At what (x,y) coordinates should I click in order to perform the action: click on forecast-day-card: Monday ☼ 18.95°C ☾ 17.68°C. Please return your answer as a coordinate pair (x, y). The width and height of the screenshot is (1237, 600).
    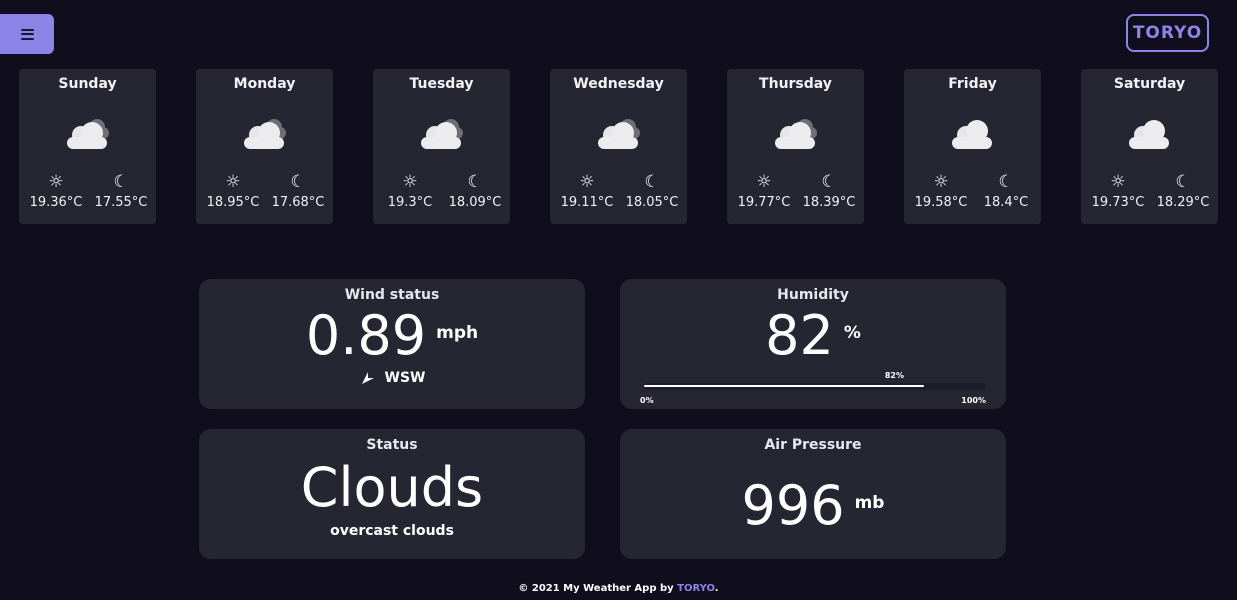
    Looking at the image, I should click on (264, 146).